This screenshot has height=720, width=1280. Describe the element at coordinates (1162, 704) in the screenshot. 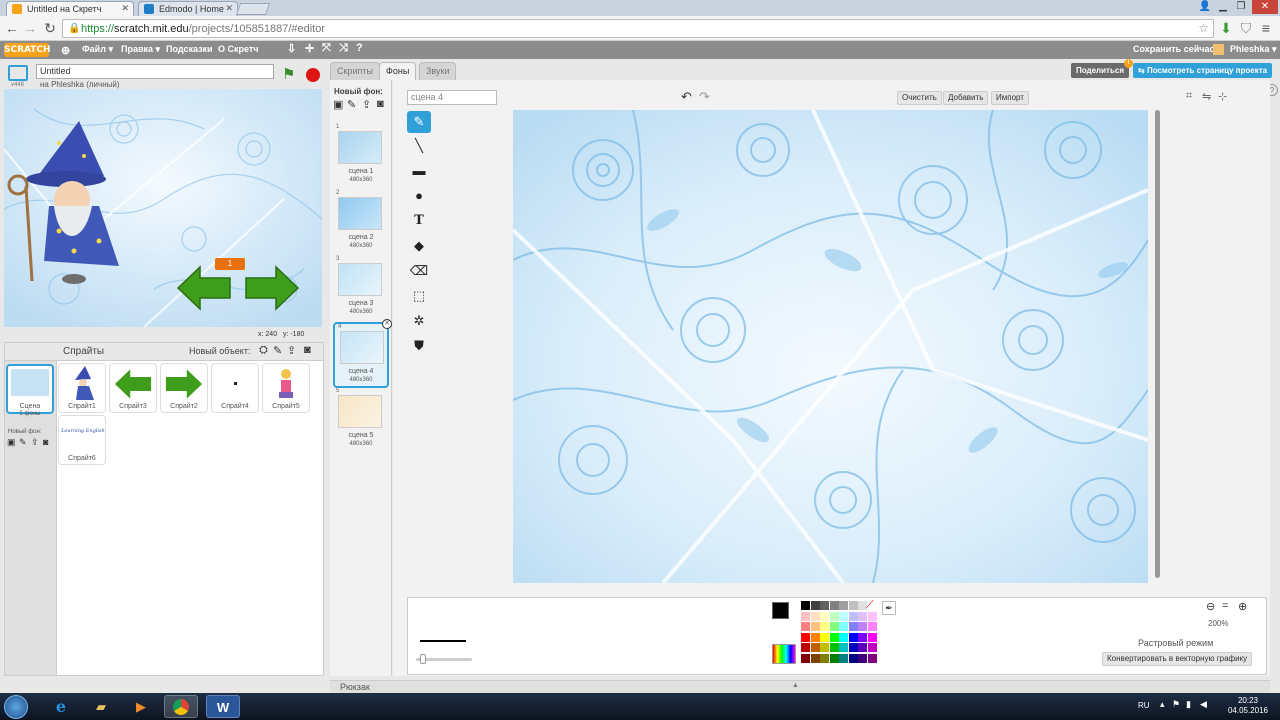

I see `tray-arrow-icon: ▴` at that location.